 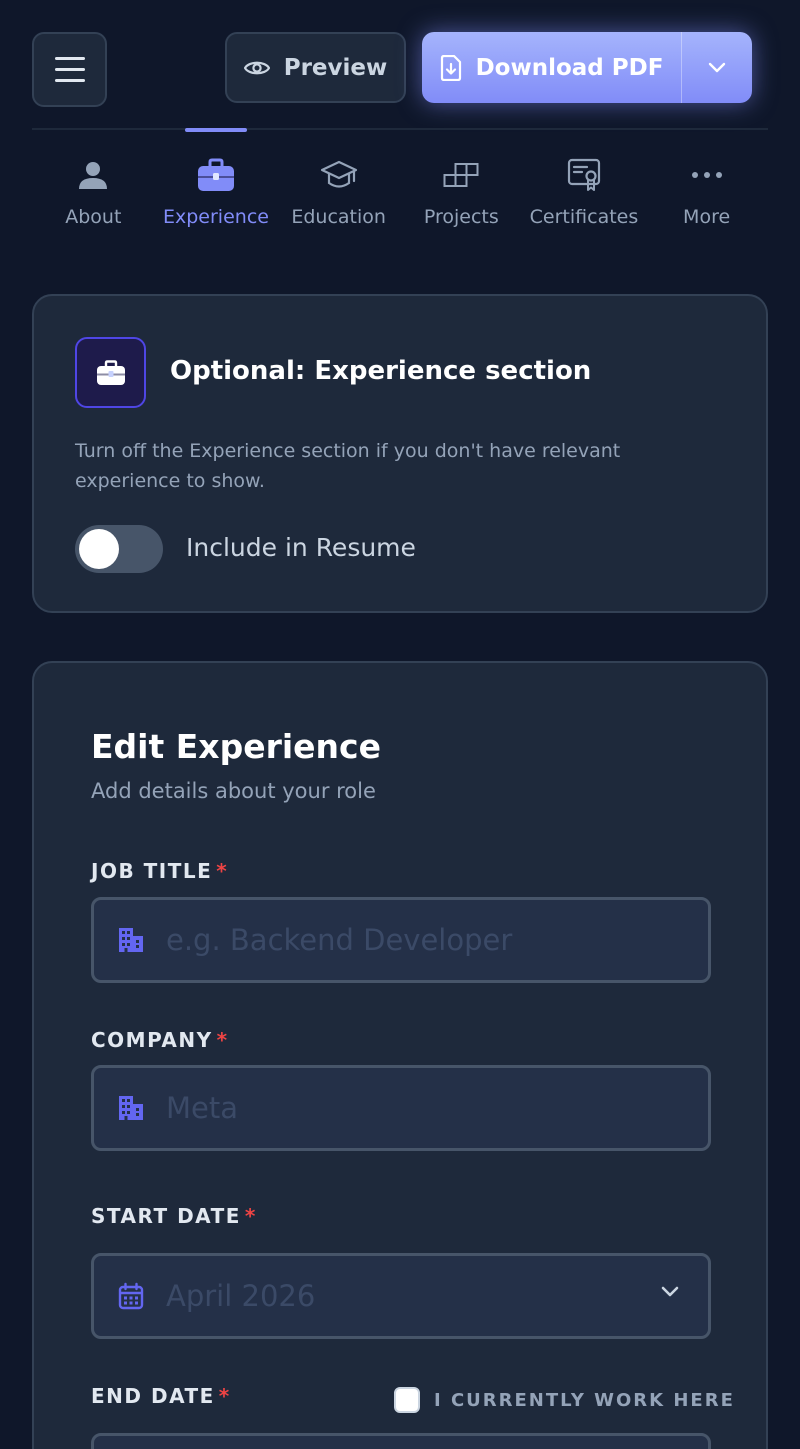 I want to click on tab-label: Experience, so click(x=216, y=217).